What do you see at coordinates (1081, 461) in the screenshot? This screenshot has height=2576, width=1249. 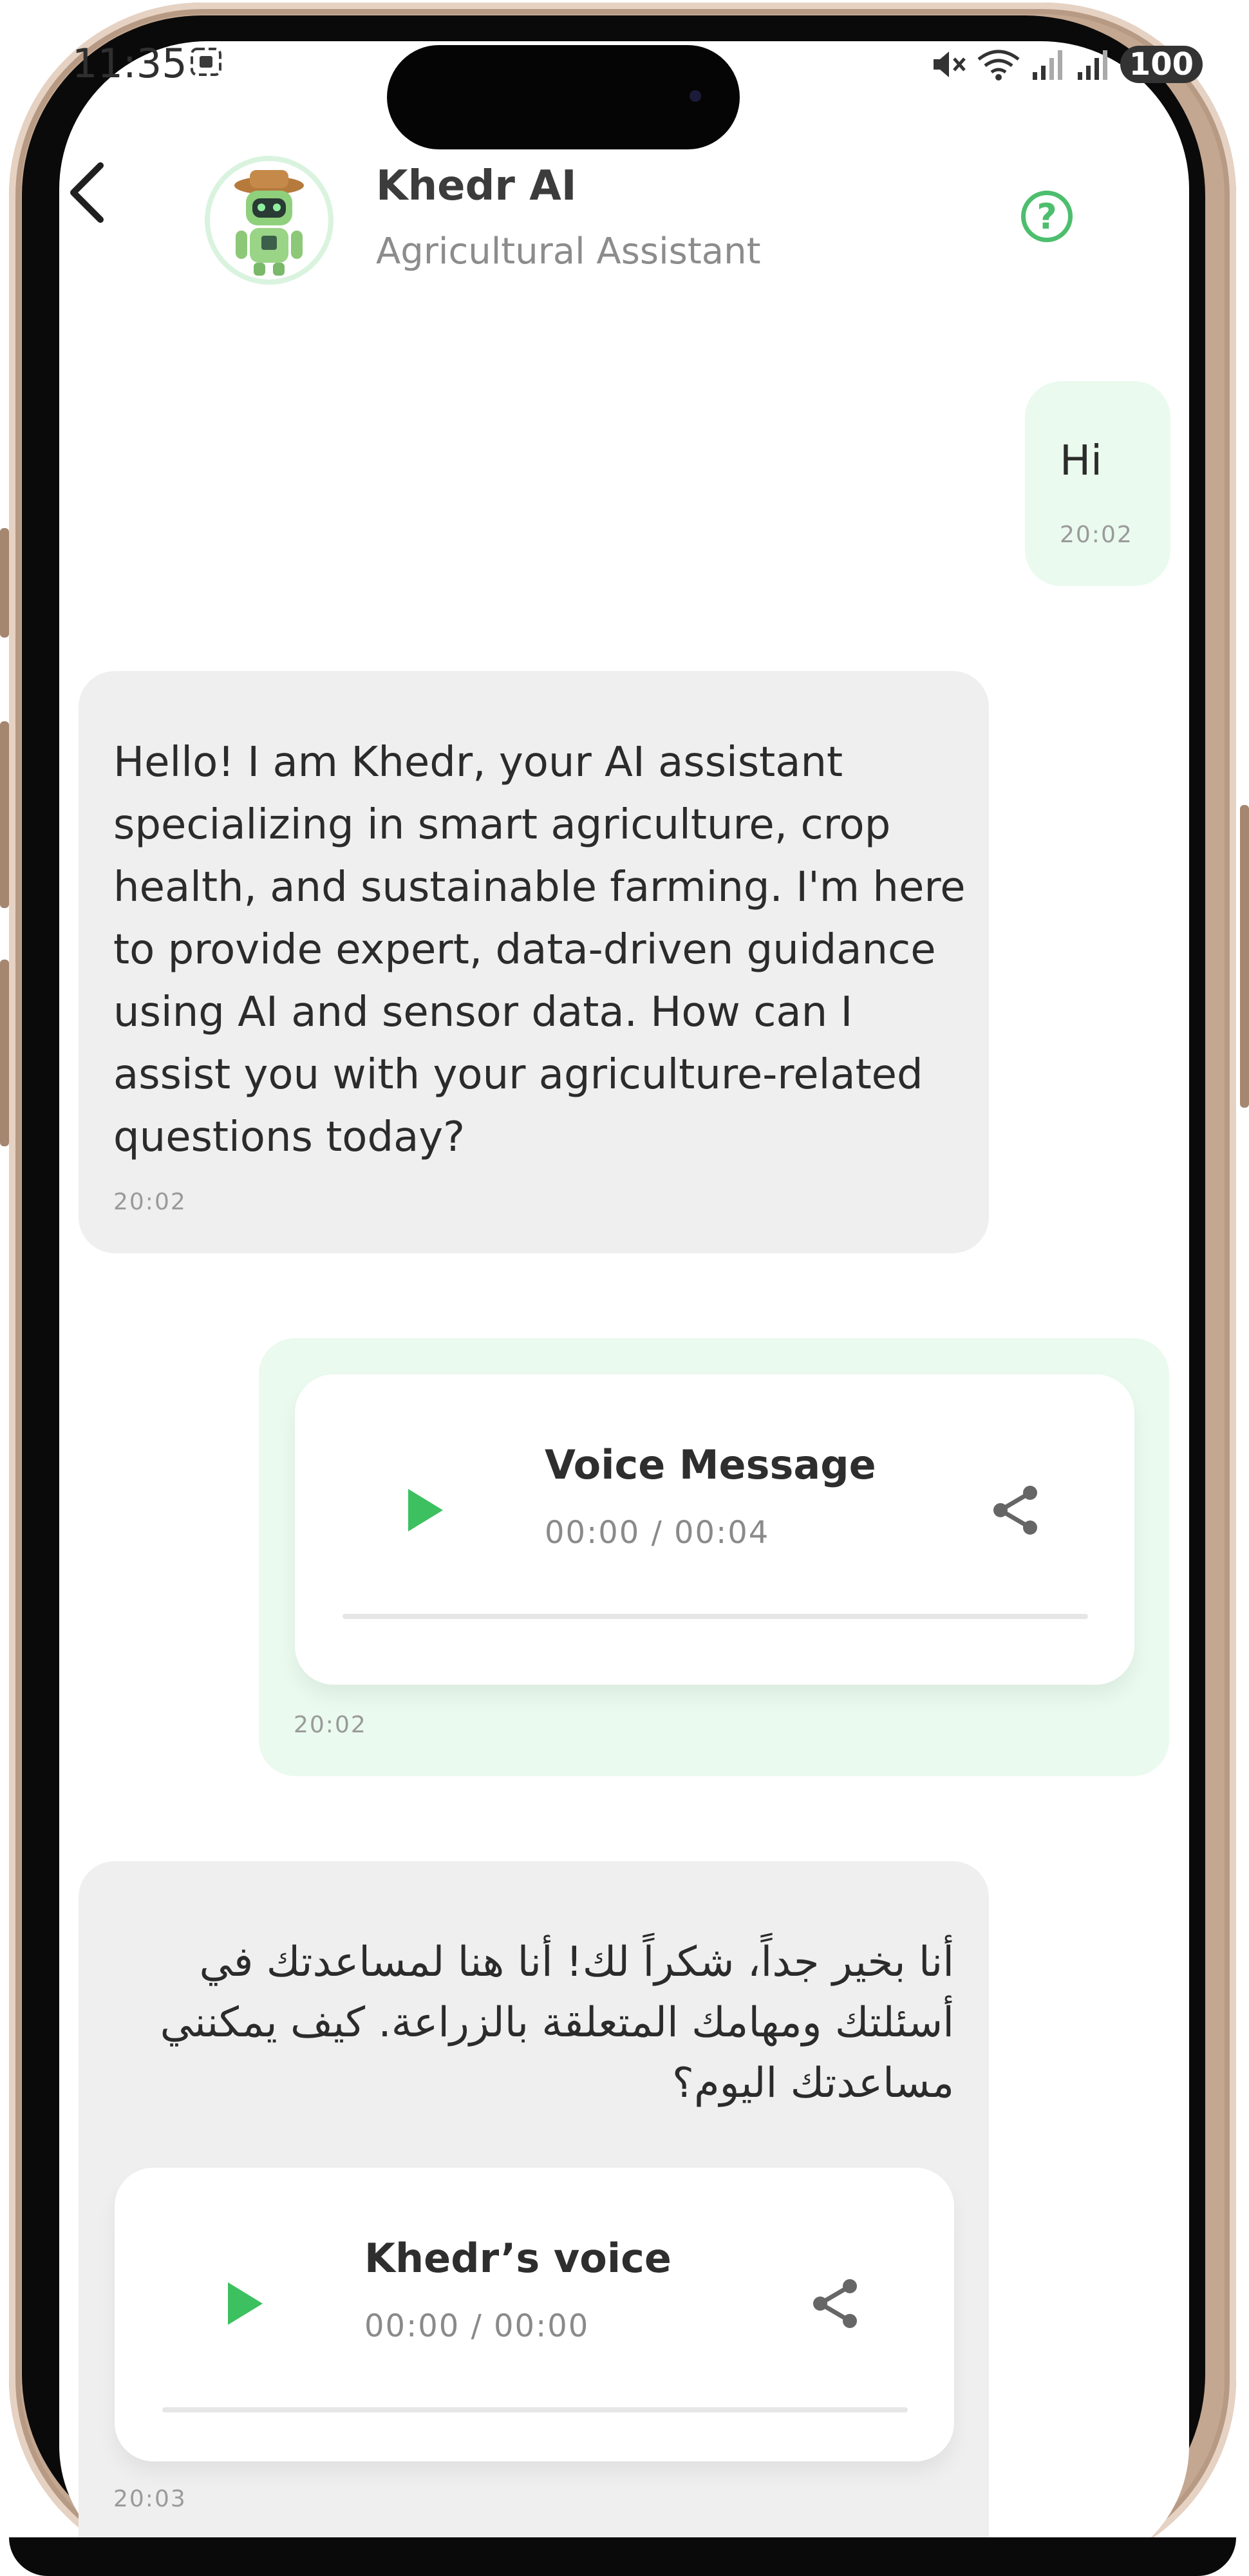 I see `message-text: Hi` at bounding box center [1081, 461].